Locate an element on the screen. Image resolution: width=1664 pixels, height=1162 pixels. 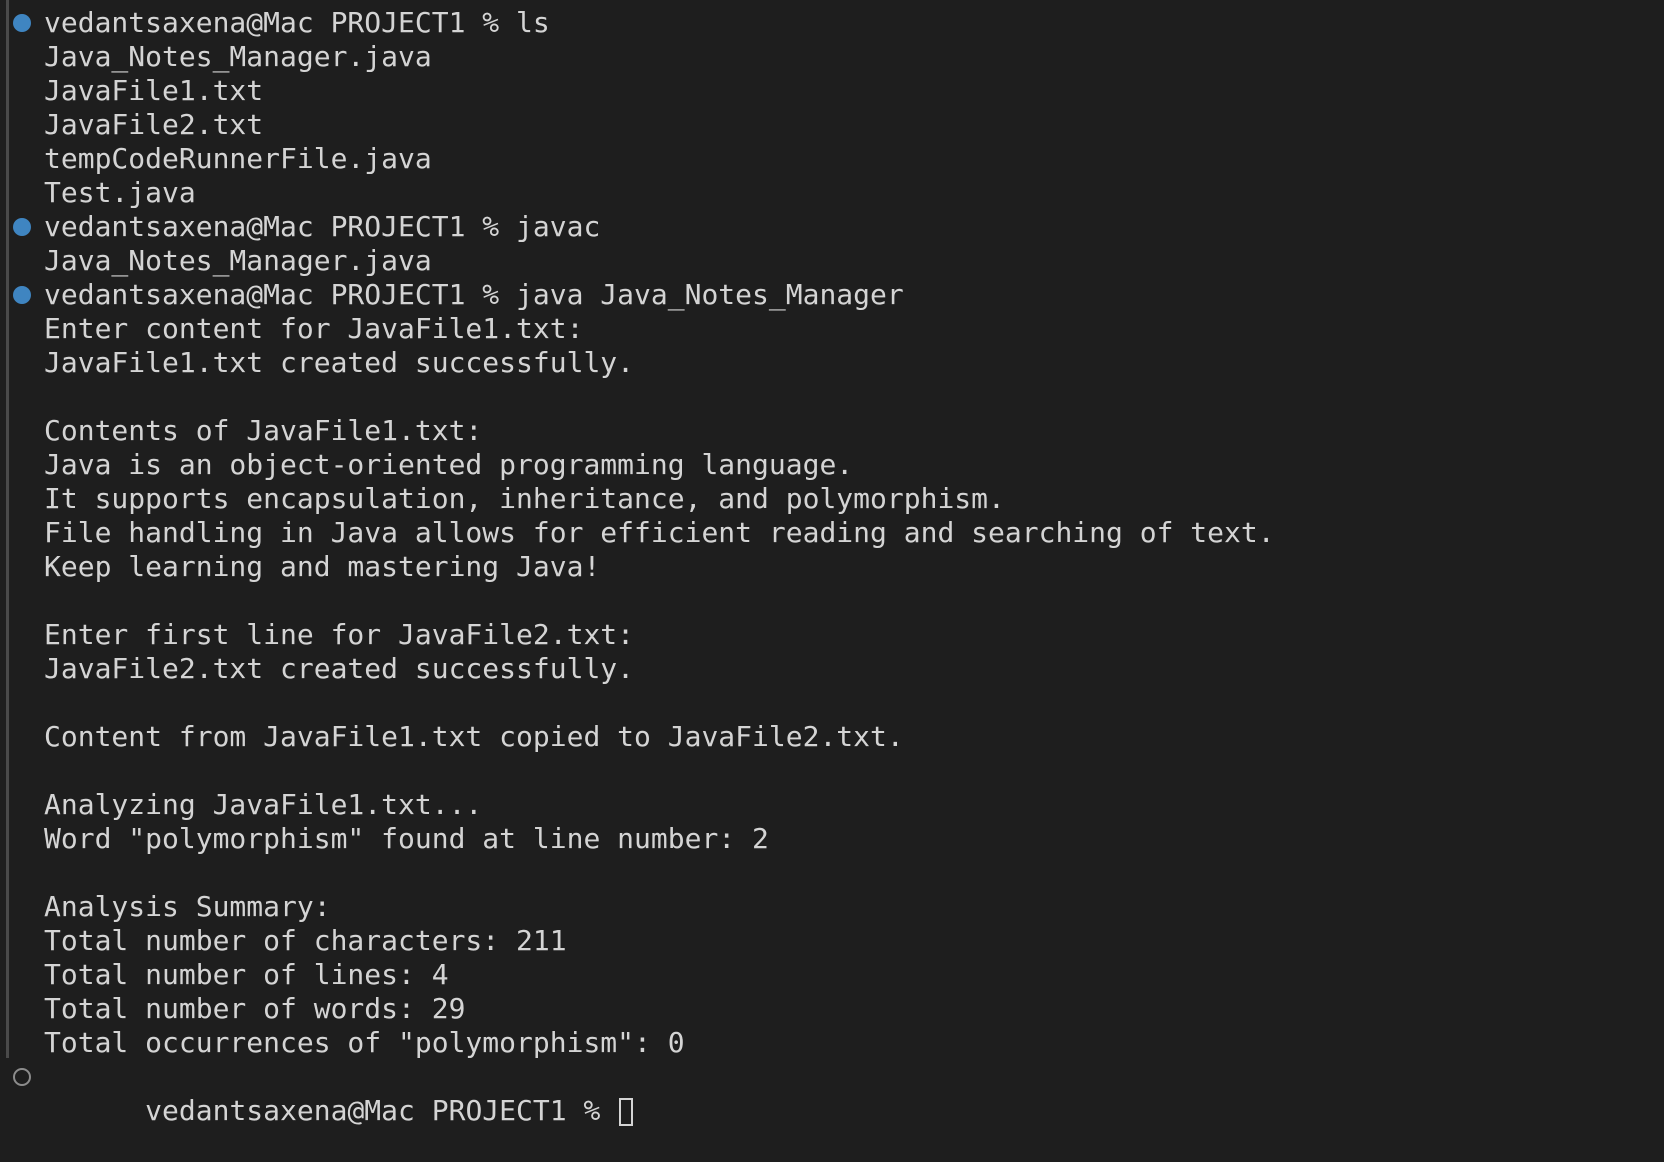
text-cursor is located at coordinates (626, 1112).